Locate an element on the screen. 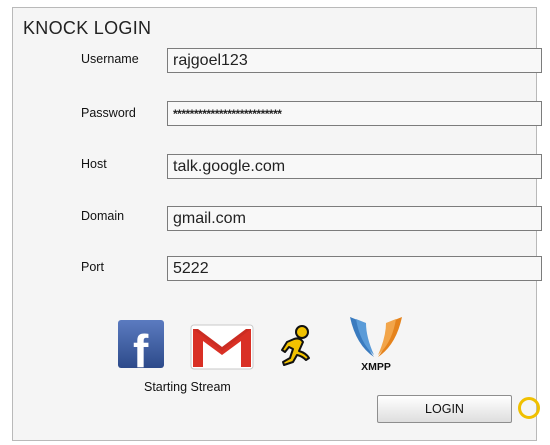  login-button: LOGIN is located at coordinates (444, 409).